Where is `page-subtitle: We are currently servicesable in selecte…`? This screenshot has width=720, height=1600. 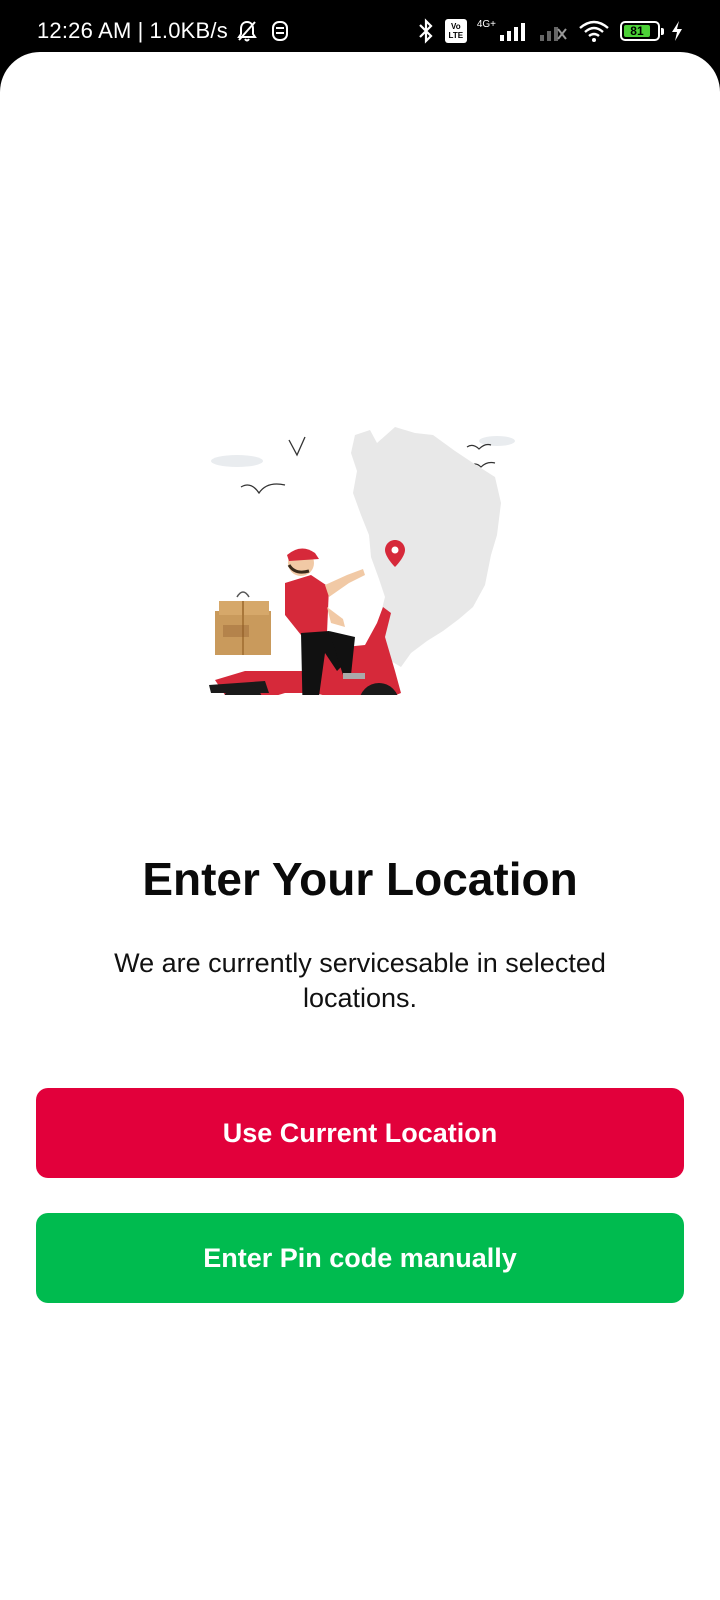 page-subtitle: We are currently servicesable in selecte… is located at coordinates (360, 980).